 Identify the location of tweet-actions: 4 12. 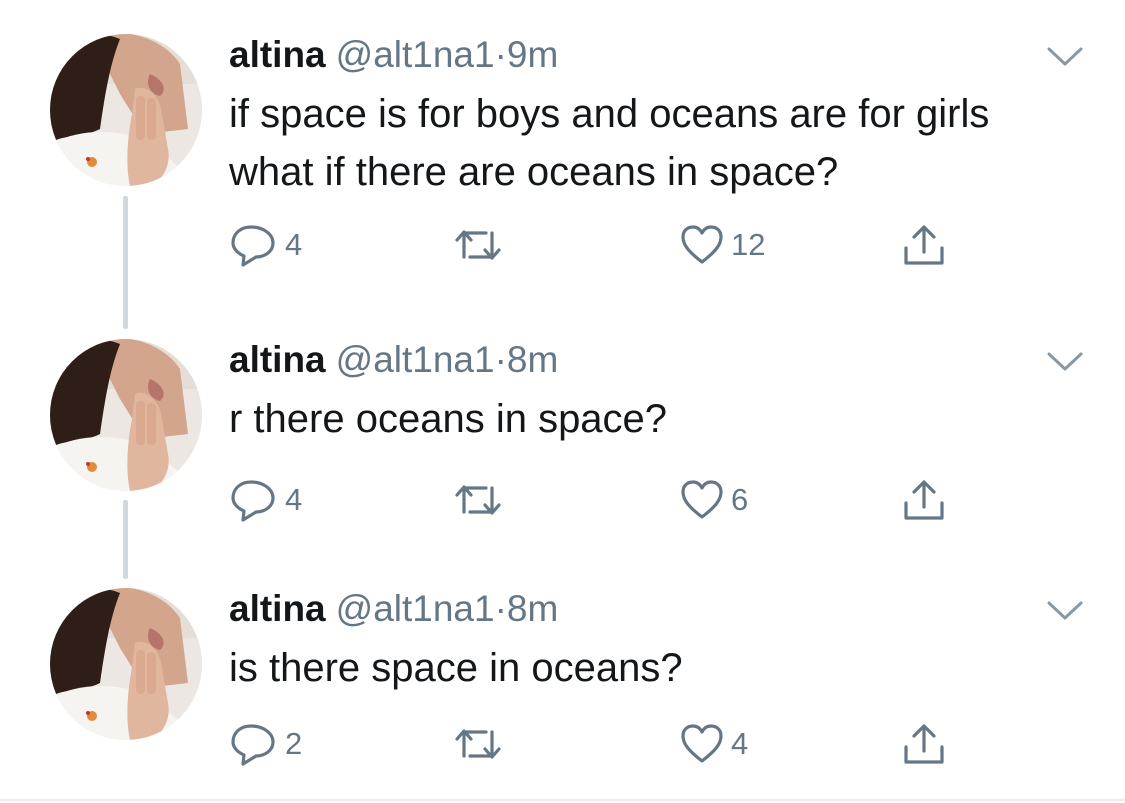
(609, 245).